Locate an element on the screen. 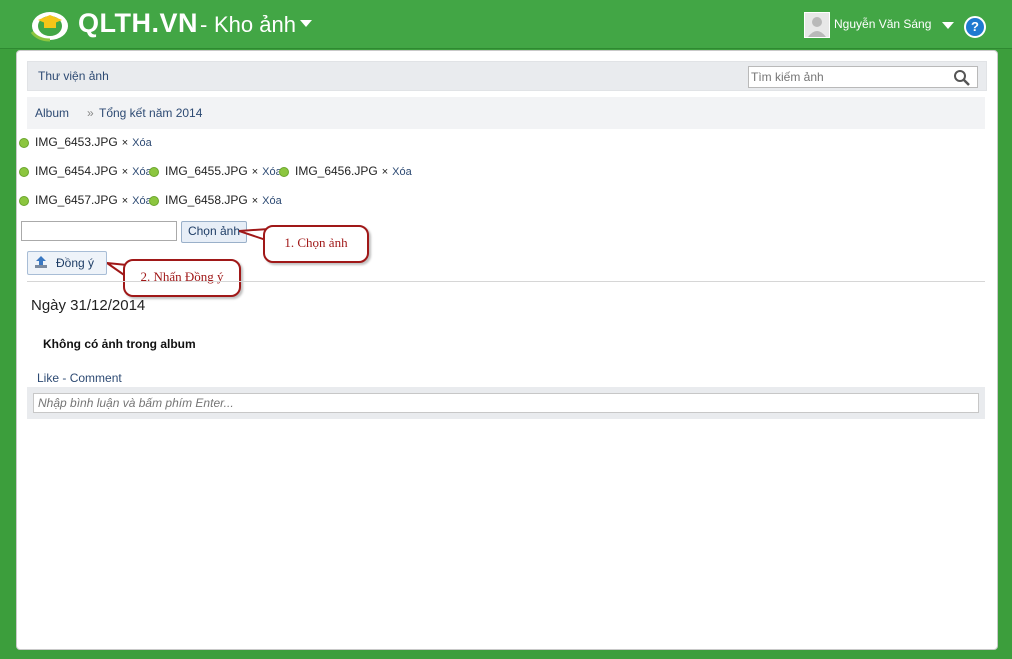 This screenshot has height=659, width=1012. upload-icon is located at coordinates (41, 262).